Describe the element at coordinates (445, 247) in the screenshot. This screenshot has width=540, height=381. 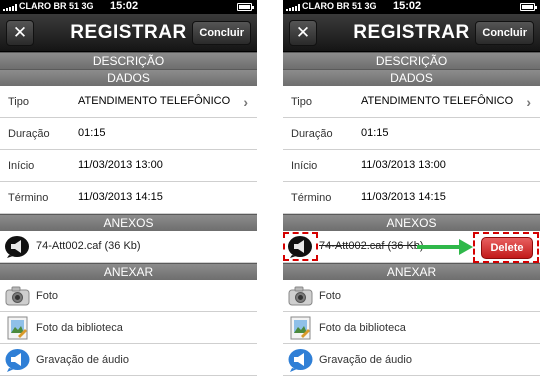
I see `swipe-arrow-icon` at that location.